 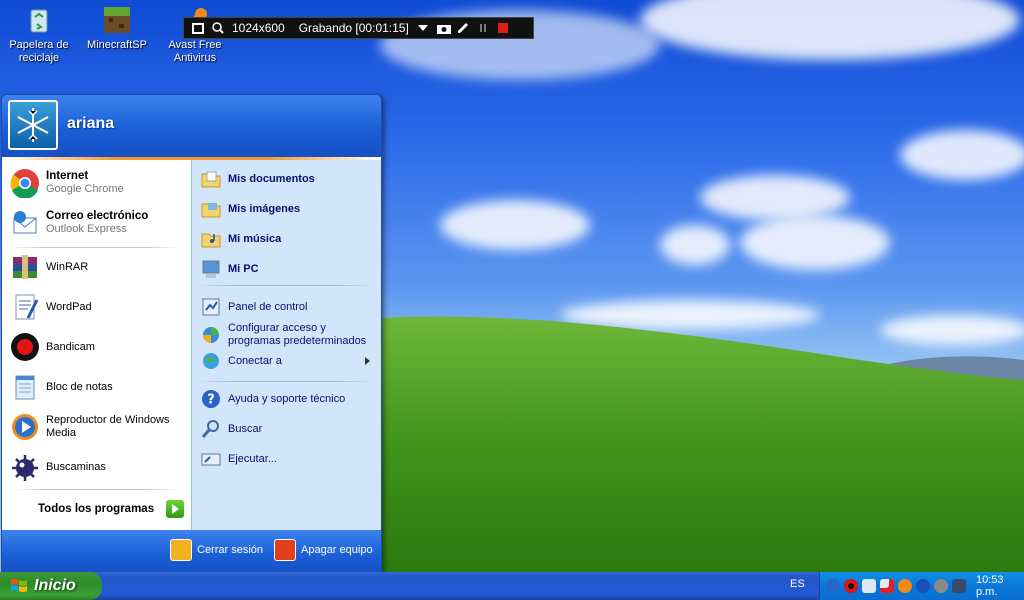 I want to click on place-label: Mi PC, so click(x=243, y=269).